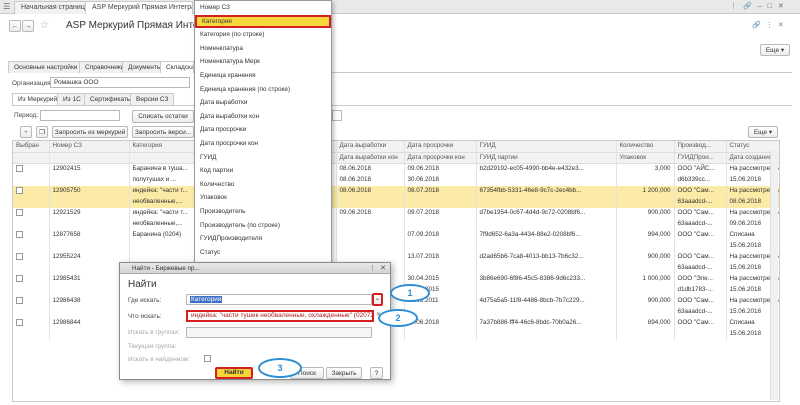  What do you see at coordinates (263, 8) in the screenshot?
I see `dropdown-item: Номер СЗ` at bounding box center [263, 8].